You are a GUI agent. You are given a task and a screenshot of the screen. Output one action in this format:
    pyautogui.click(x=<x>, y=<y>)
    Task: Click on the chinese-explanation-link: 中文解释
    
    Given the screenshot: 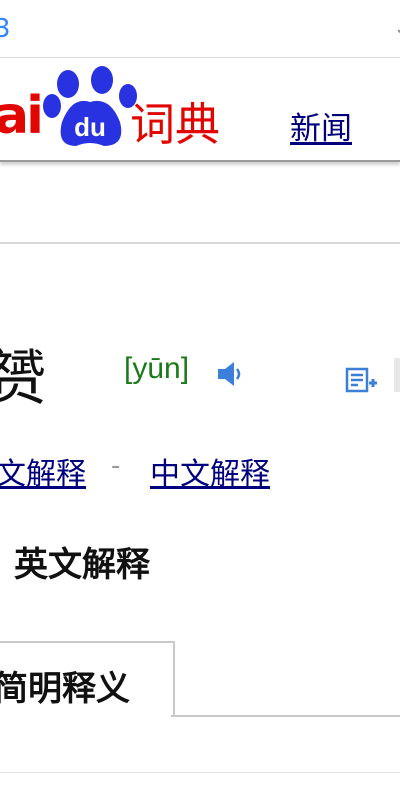 What is the action you would take?
    pyautogui.click(x=210, y=471)
    